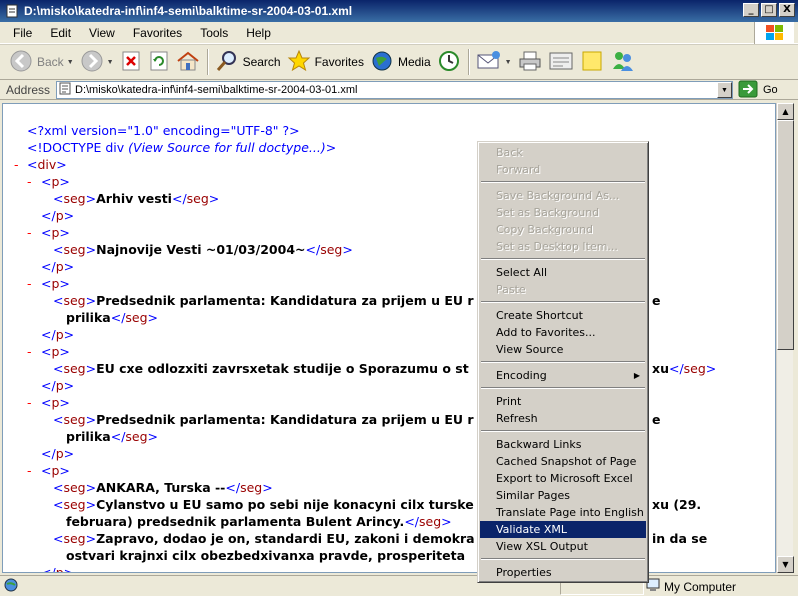 The image size is (798, 596). What do you see at coordinates (134, 198) in the screenshot?
I see `seg-text: Arhiv vesti` at bounding box center [134, 198].